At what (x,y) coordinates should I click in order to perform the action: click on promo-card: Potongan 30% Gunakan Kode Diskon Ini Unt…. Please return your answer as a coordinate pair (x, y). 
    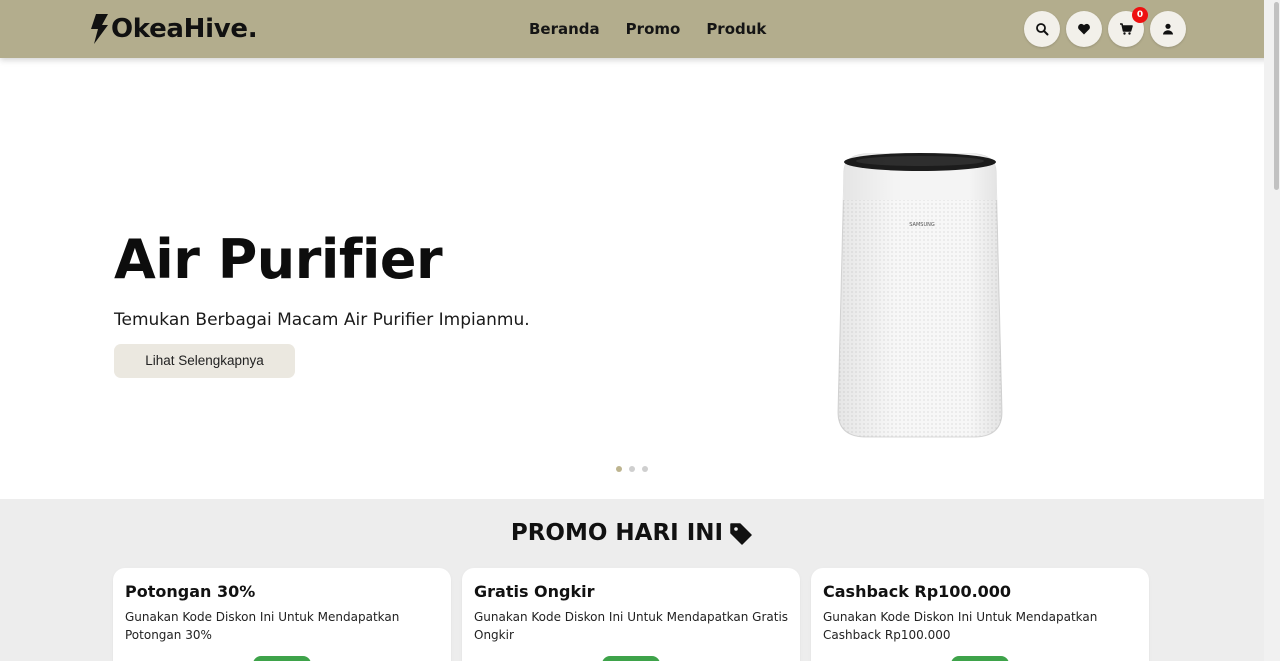
    Looking at the image, I should click on (282, 614).